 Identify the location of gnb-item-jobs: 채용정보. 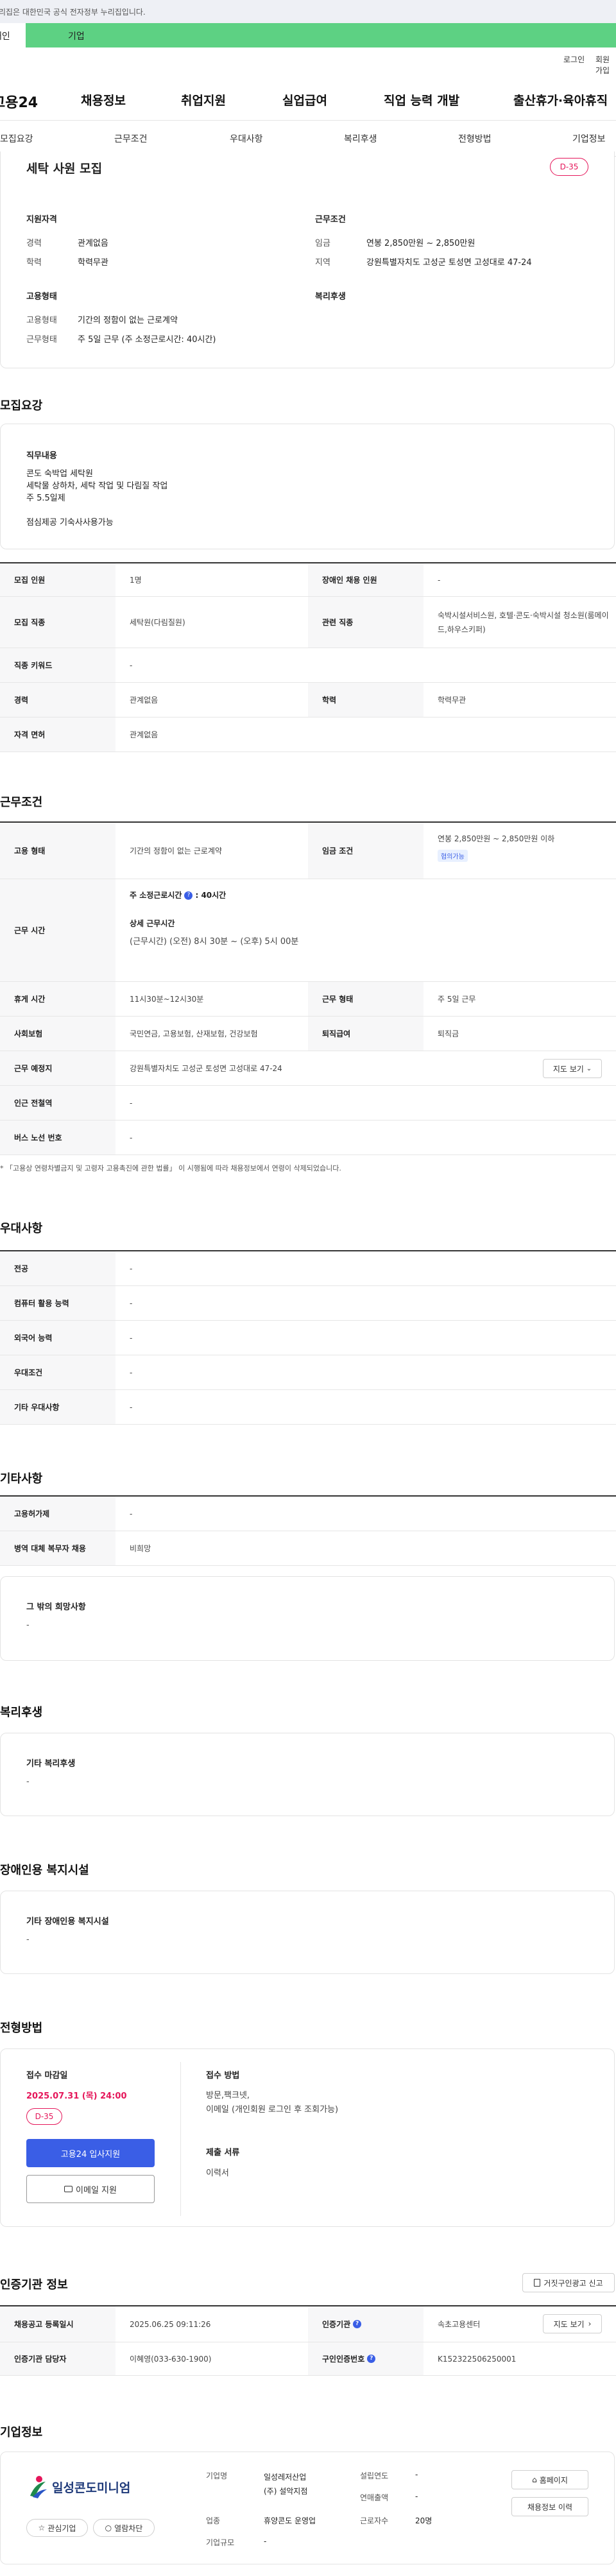
(104, 99).